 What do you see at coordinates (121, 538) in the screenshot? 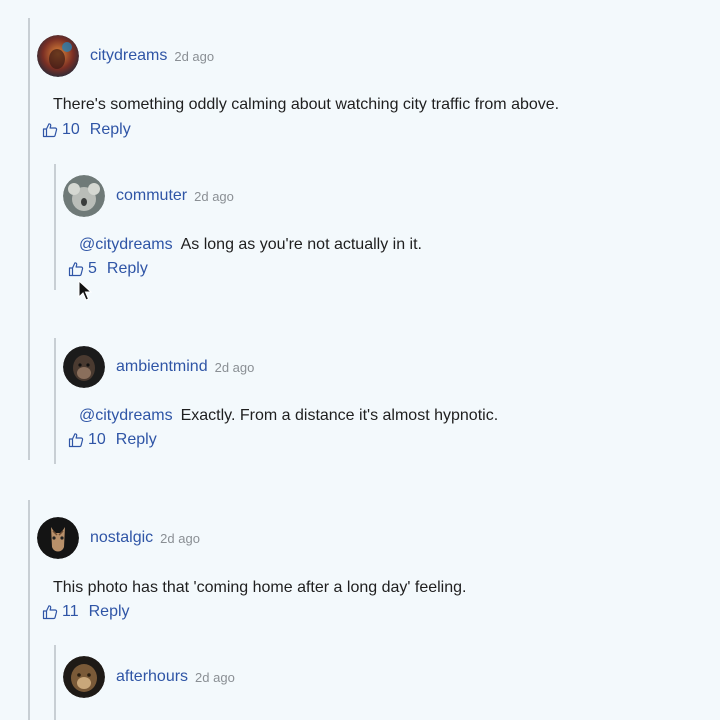
I see `username: nostalgic` at bounding box center [121, 538].